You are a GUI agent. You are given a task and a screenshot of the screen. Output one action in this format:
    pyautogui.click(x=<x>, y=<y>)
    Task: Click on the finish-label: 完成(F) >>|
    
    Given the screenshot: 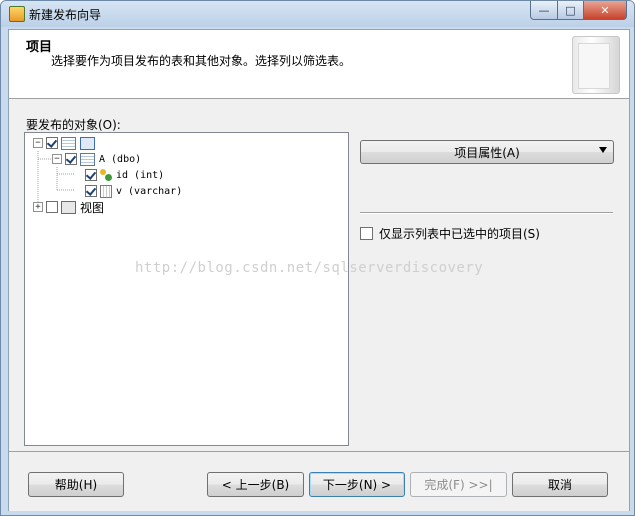 What is the action you would take?
    pyautogui.click(x=458, y=485)
    